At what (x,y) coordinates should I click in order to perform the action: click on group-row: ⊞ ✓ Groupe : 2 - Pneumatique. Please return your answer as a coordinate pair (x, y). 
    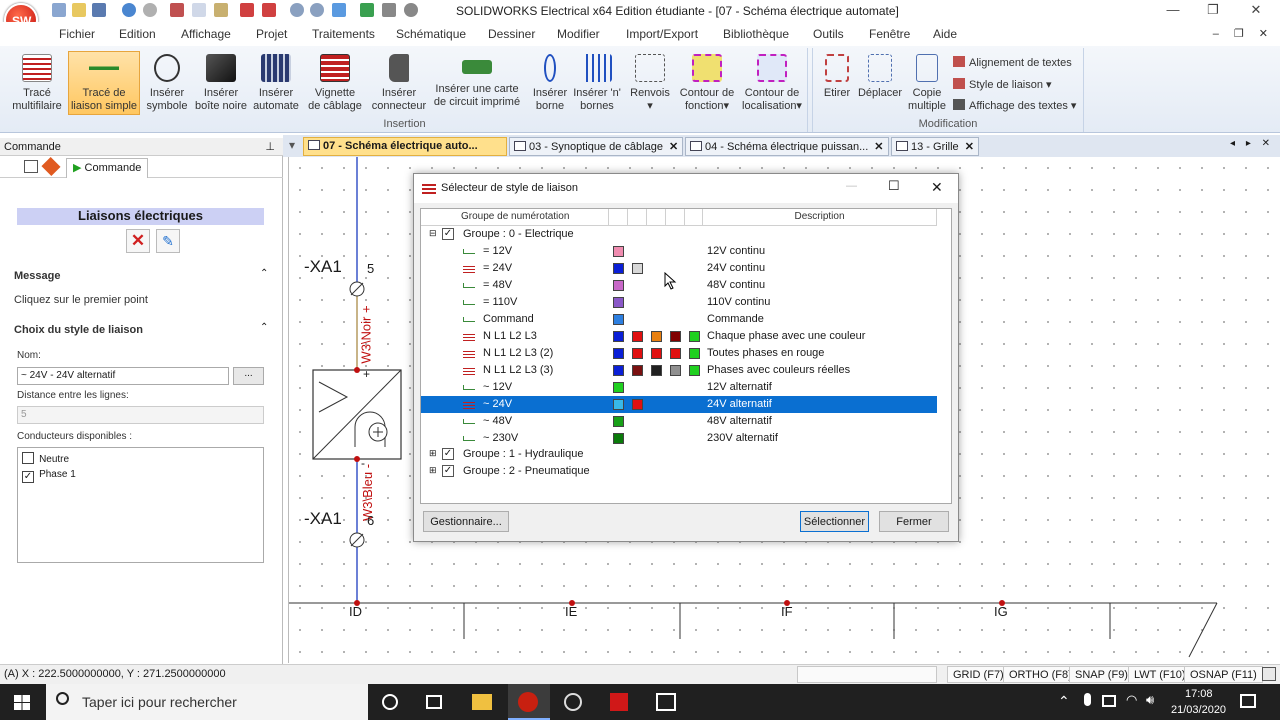
    Looking at the image, I should click on (679, 471).